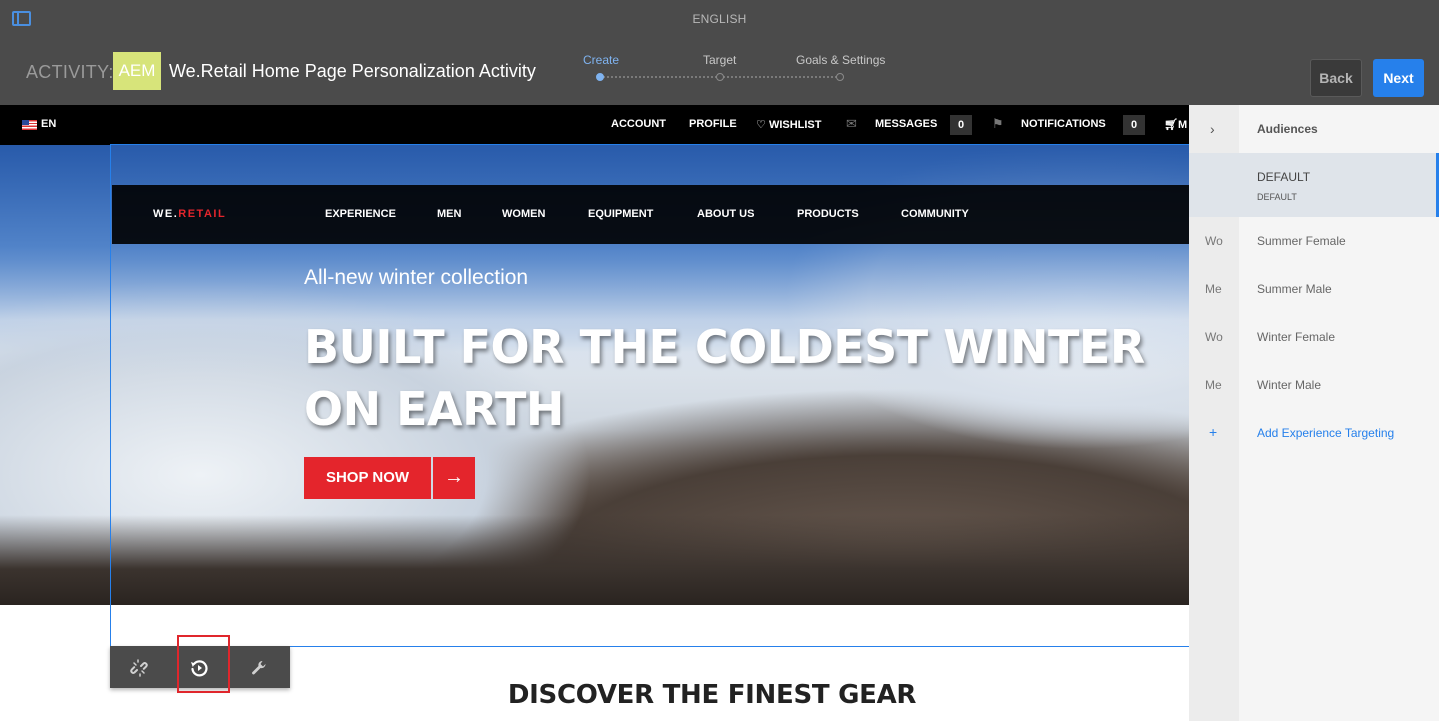 The height and width of the screenshot is (721, 1439). I want to click on add-experience-label: Add Experience Targeting, so click(1326, 433).